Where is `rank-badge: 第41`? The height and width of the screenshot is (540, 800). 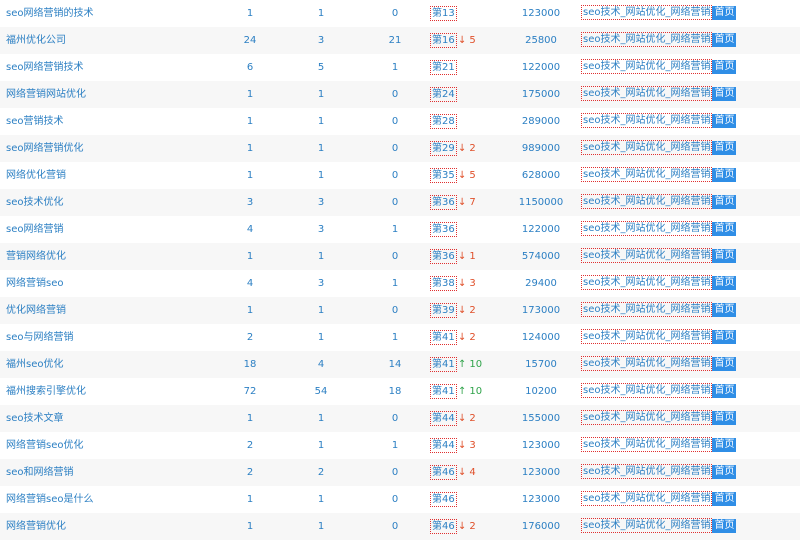 rank-badge: 第41 is located at coordinates (443, 364).